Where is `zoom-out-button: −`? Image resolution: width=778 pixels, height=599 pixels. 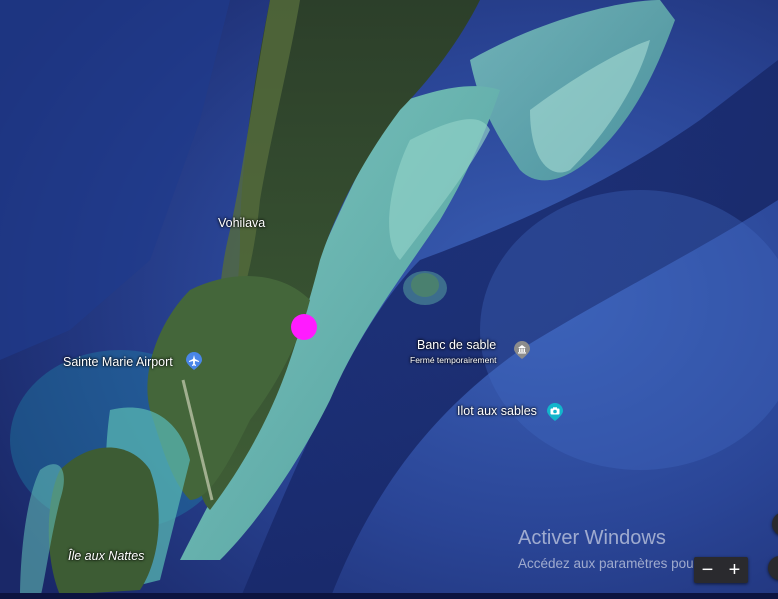
zoom-out-button: − is located at coordinates (708, 570).